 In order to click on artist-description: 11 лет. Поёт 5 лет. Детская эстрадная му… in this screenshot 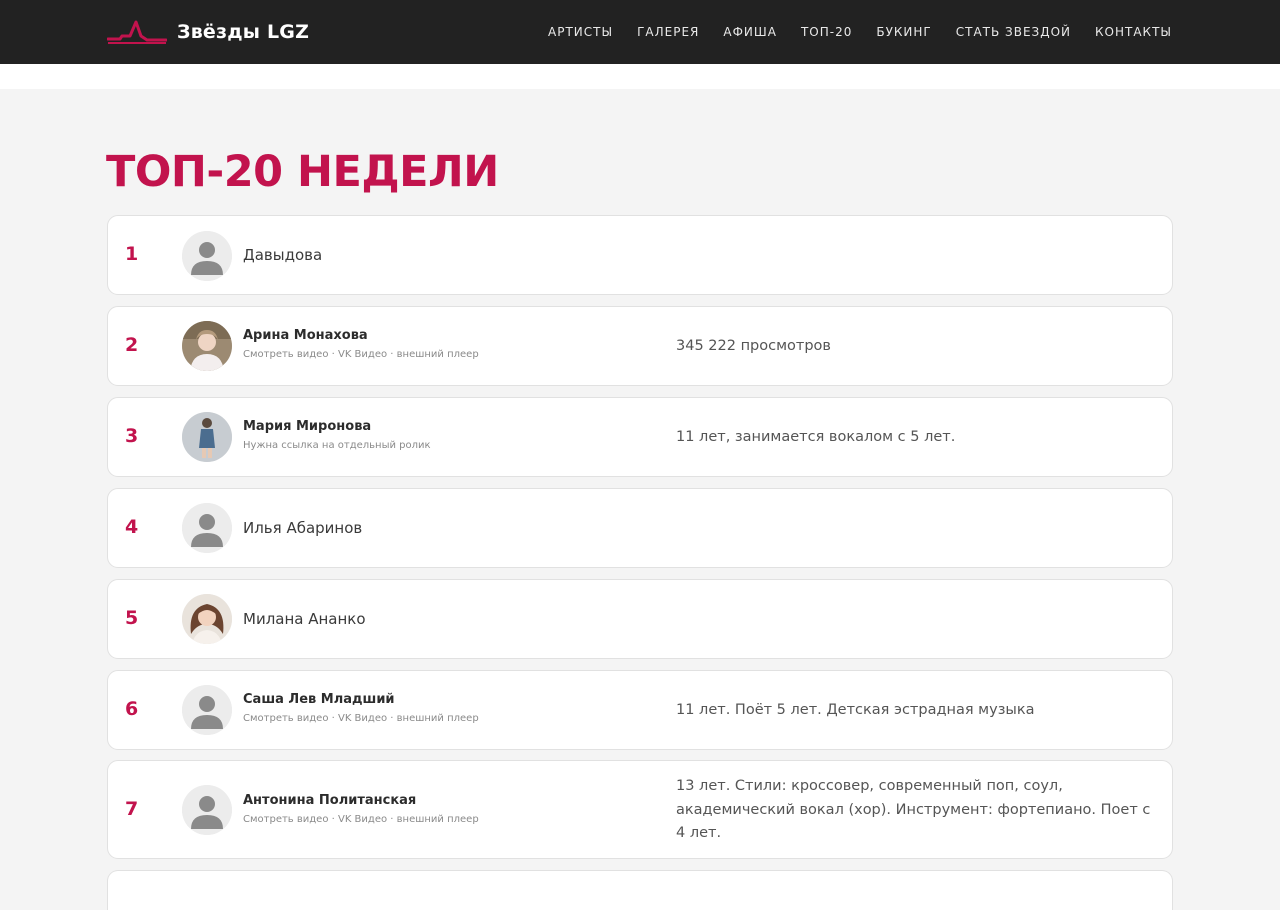, I will do `click(855, 710)`.